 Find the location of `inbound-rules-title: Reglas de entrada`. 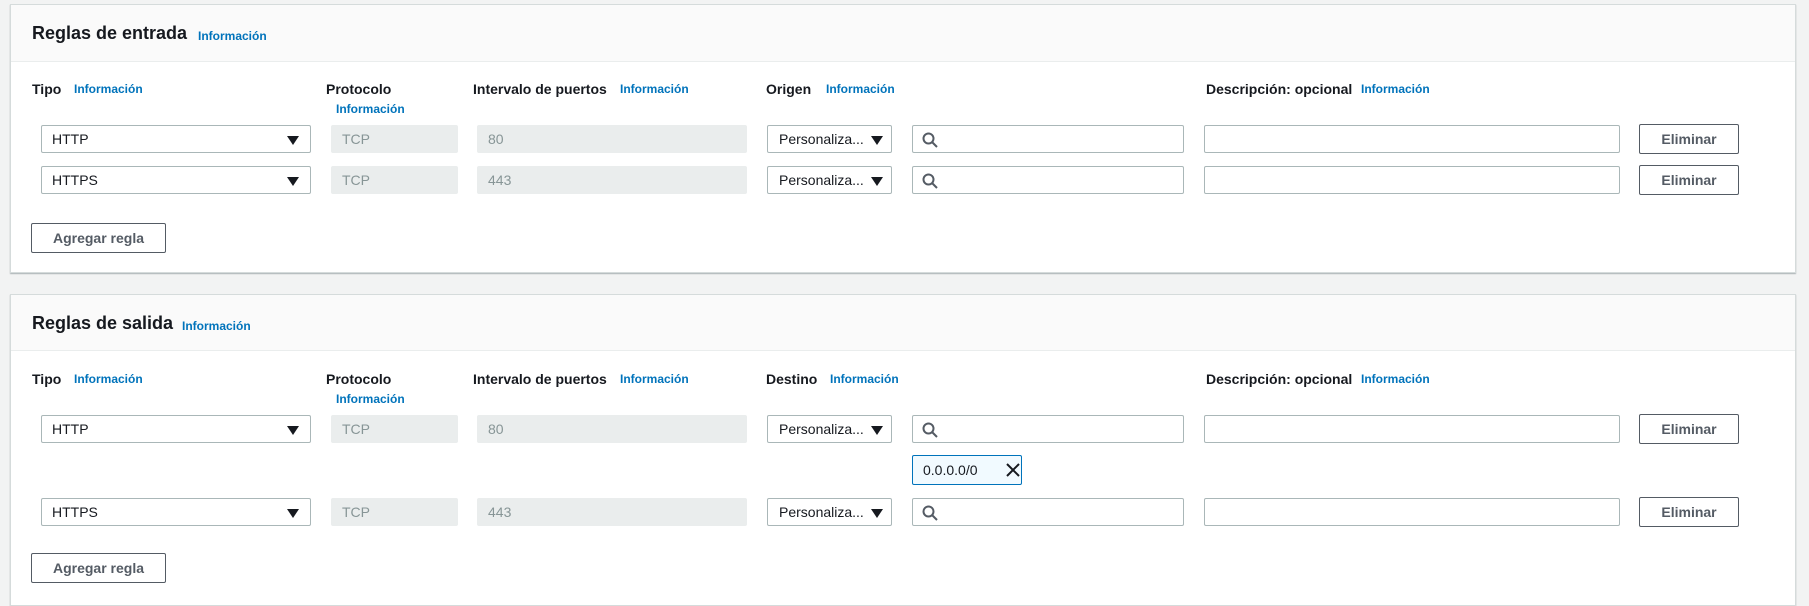

inbound-rules-title: Reglas de entrada is located at coordinates (110, 33).